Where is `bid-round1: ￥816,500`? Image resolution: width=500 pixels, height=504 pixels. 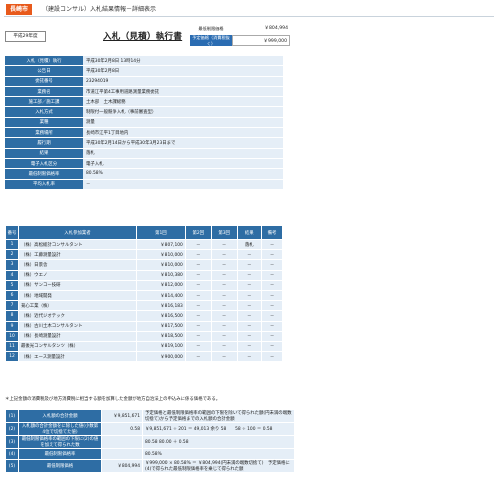 bid-round1: ￥816,500 is located at coordinates (160, 316).